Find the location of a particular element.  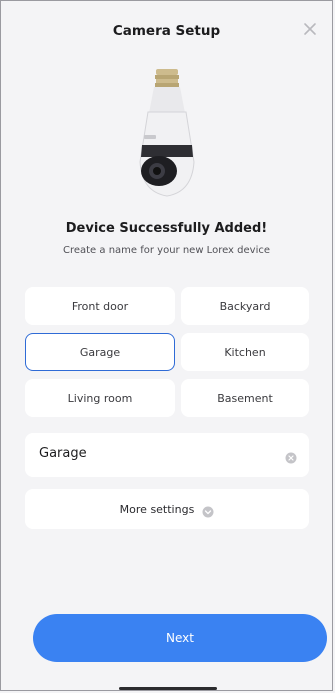

device-name-value: Garage is located at coordinates (63, 453).